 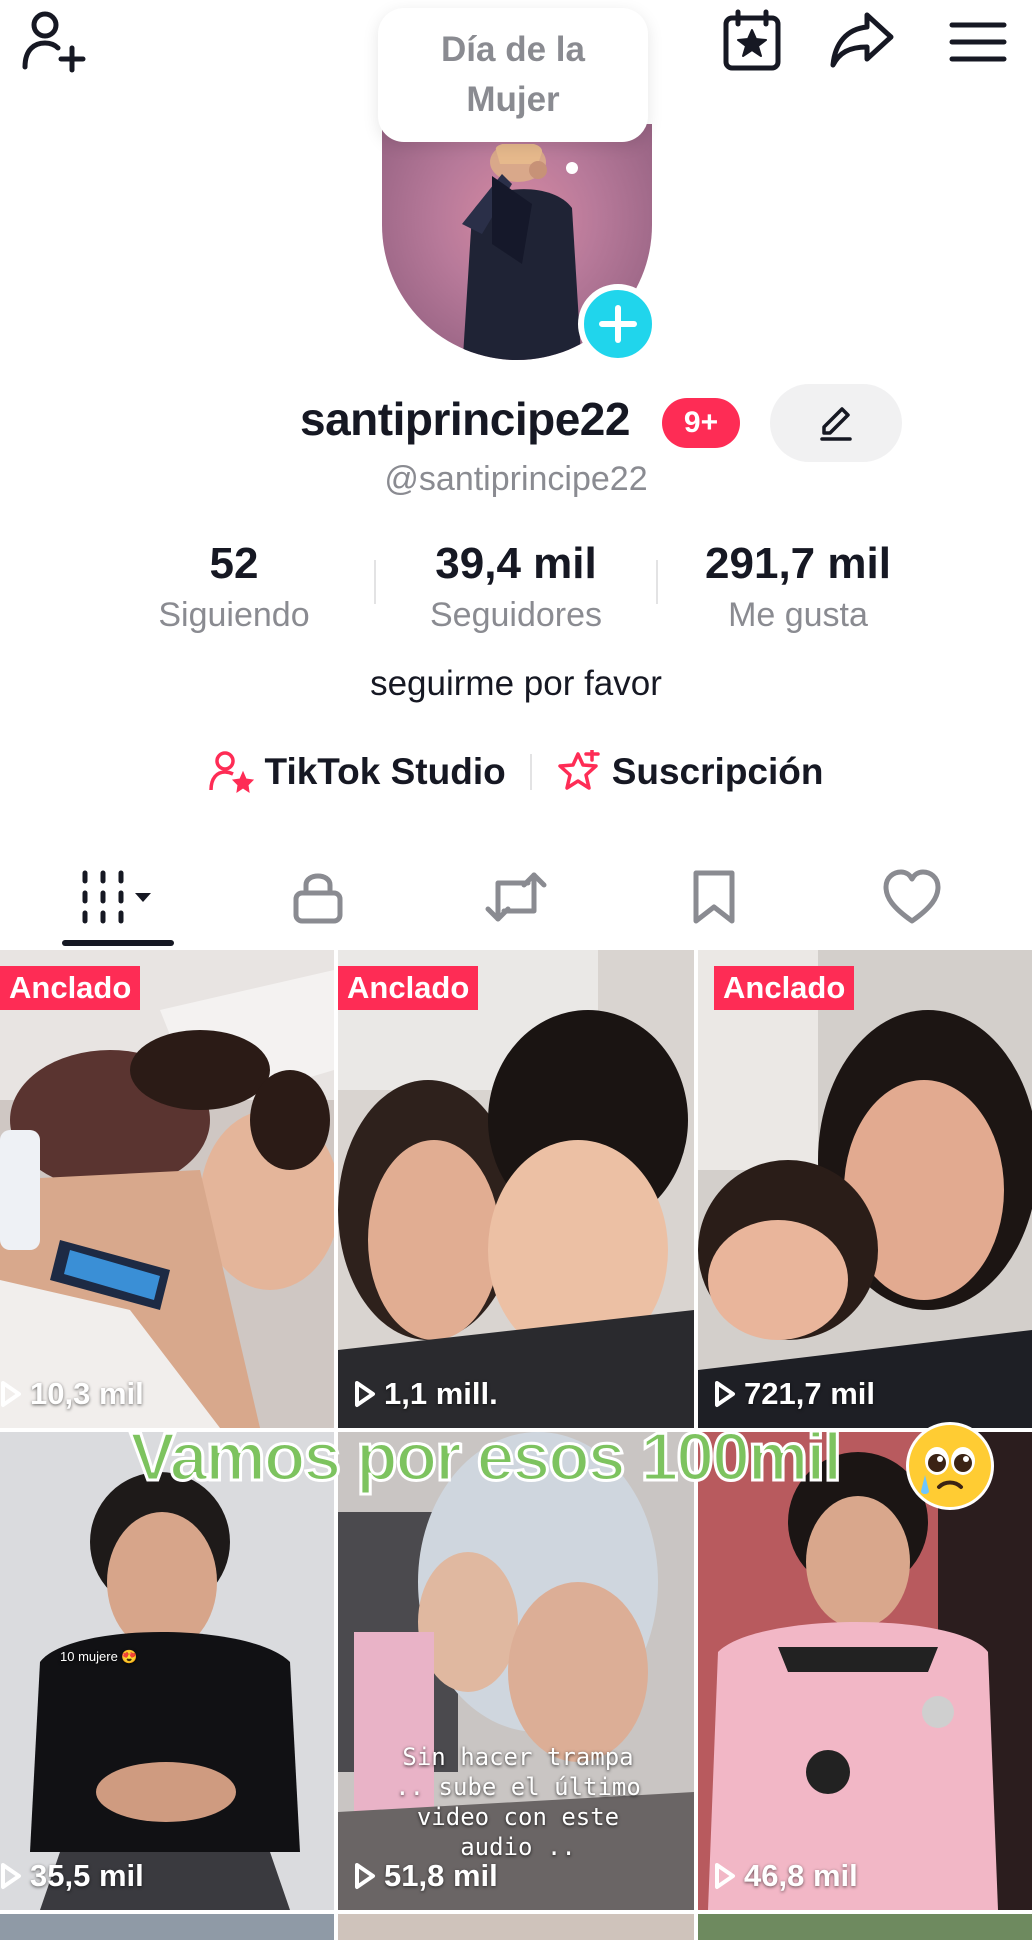 What do you see at coordinates (234, 615) in the screenshot?
I see `stat-following-label: Siguiendo` at bounding box center [234, 615].